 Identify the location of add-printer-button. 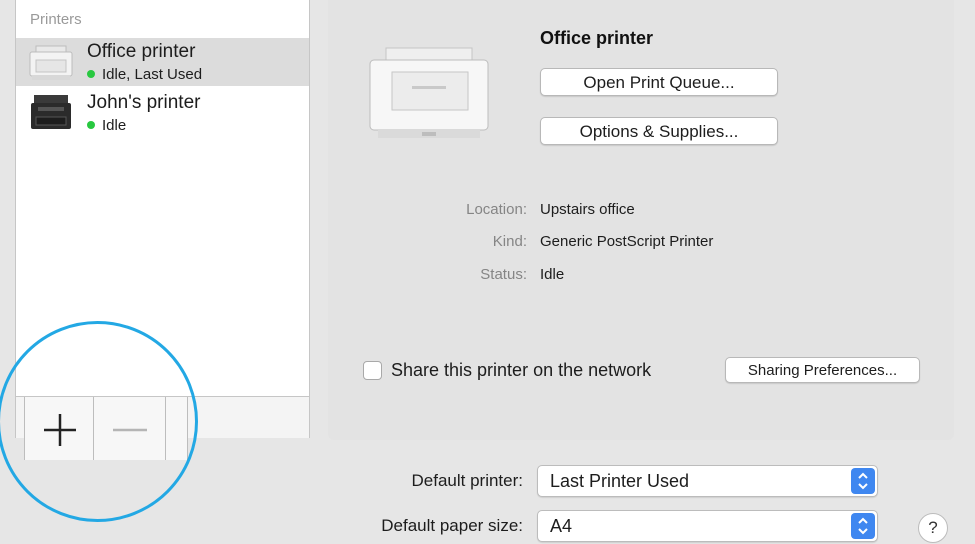
(59, 428).